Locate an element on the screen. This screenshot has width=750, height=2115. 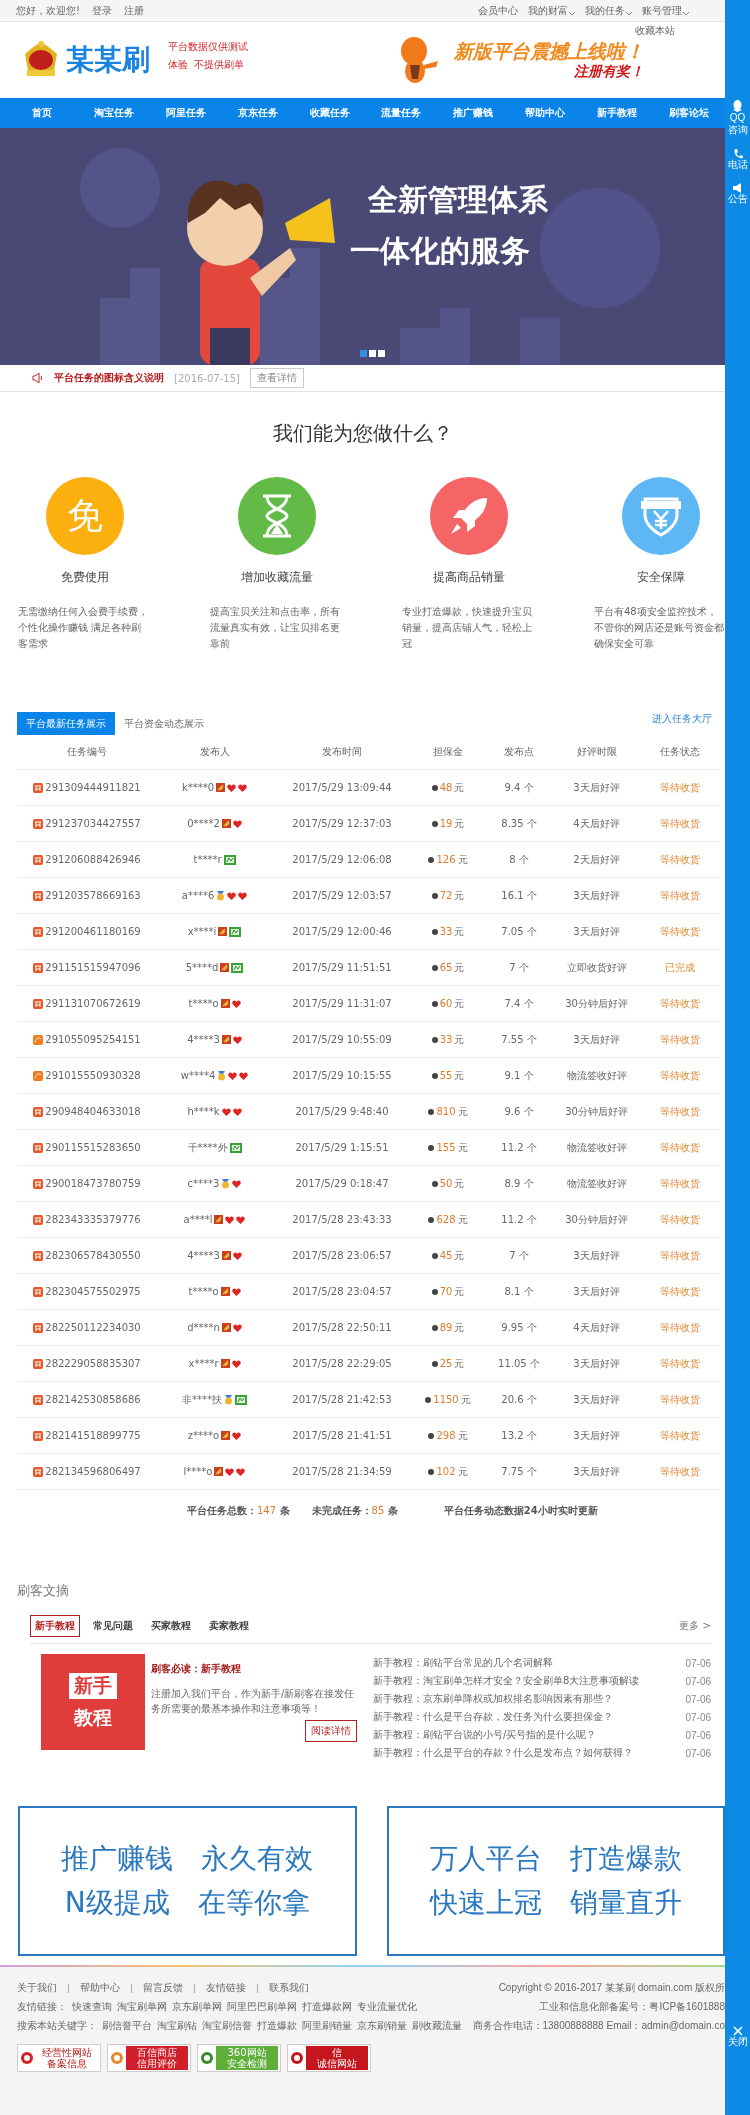
article-link: 新手教程：淘宝刷单怎样才安全？安全刷单8大注意事项解读 is located at coordinates (506, 1681).